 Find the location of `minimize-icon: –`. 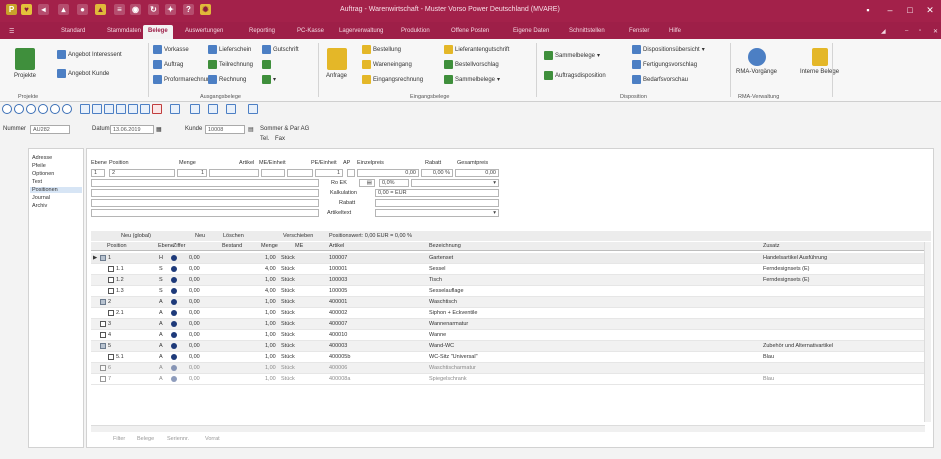

minimize-icon: – is located at coordinates (890, 10).